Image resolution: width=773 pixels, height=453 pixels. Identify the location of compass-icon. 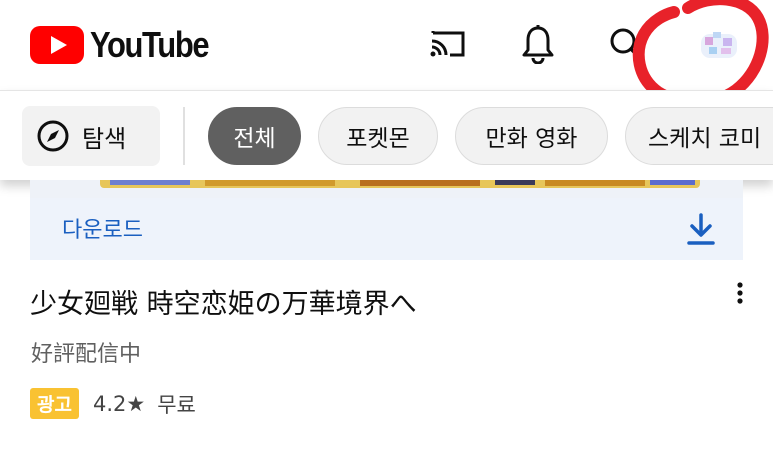
(53, 136).